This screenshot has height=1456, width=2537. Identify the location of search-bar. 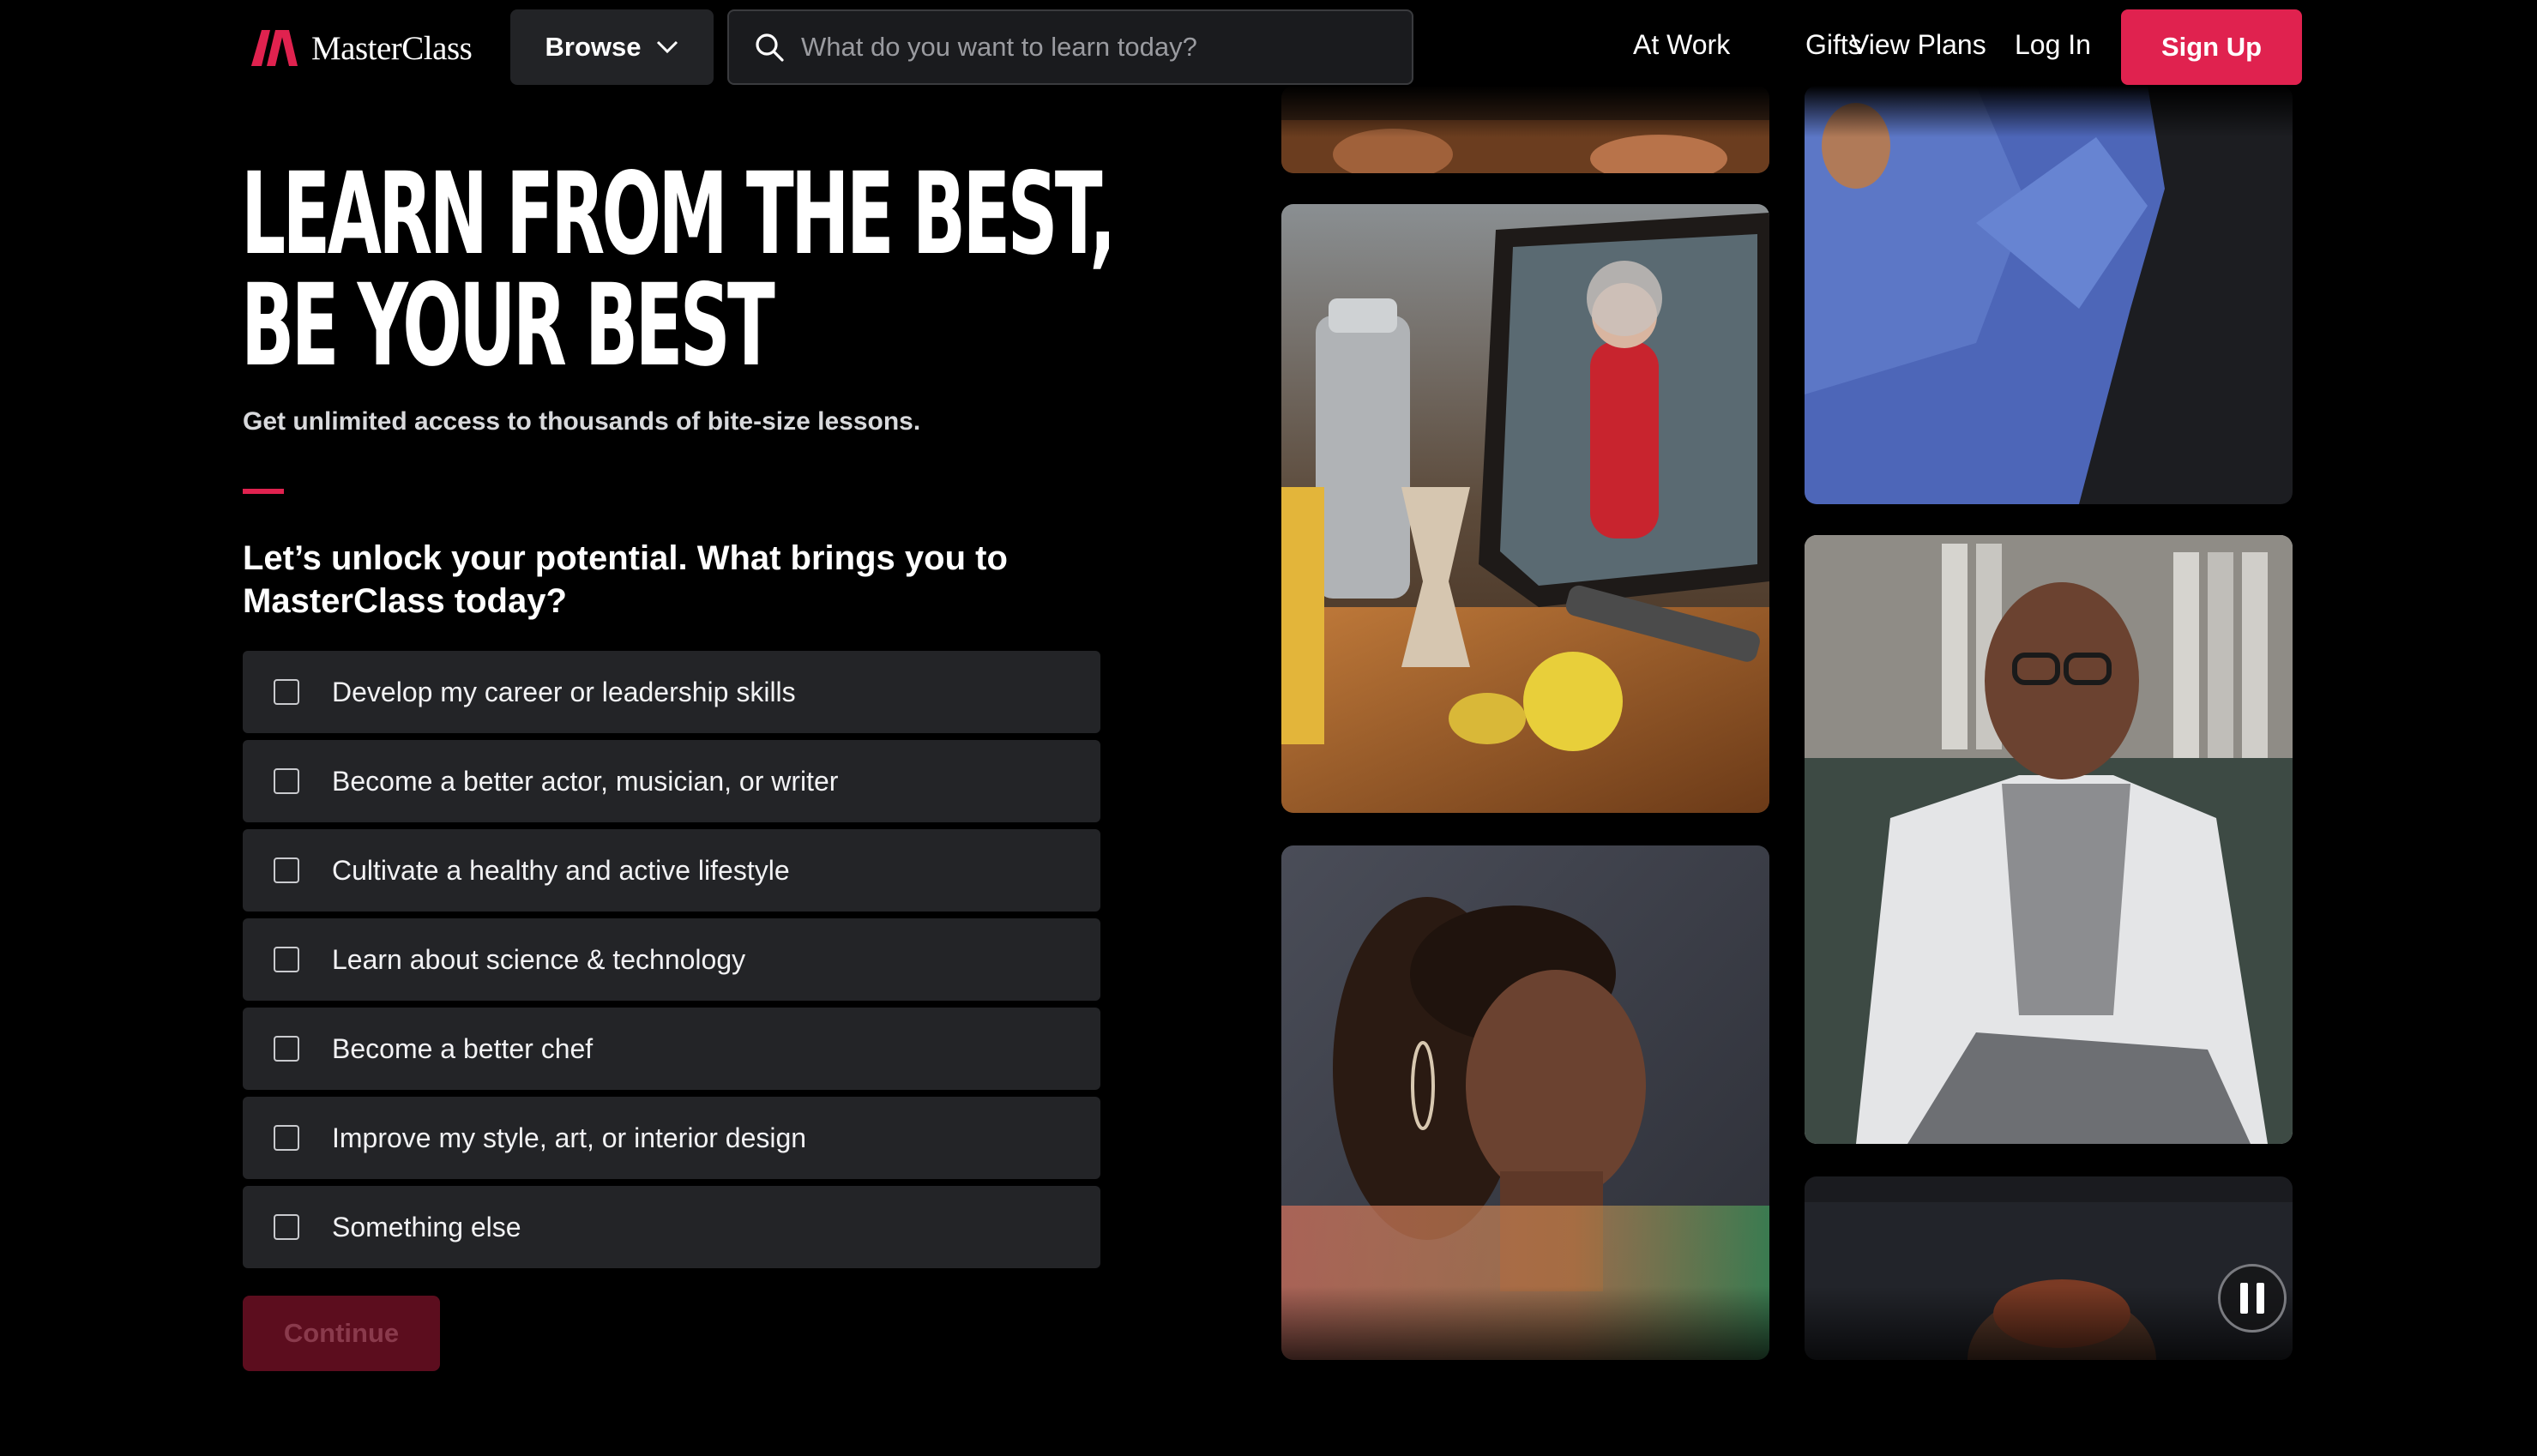
(1070, 47).